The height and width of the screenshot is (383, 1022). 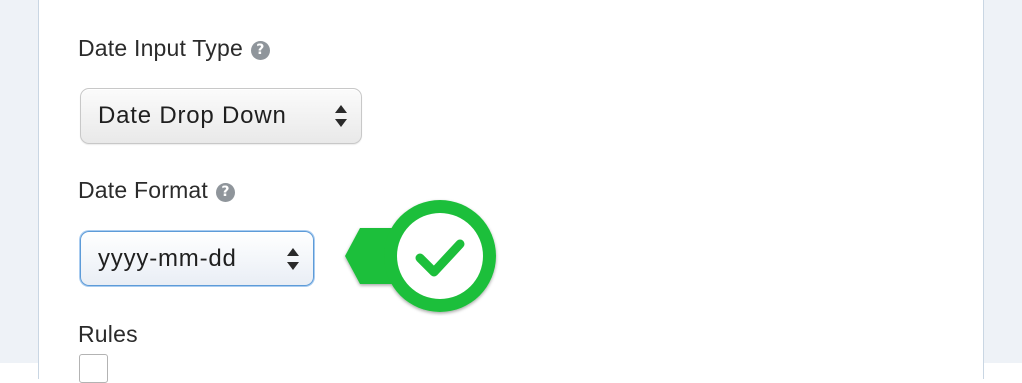 What do you see at coordinates (143, 190) in the screenshot?
I see `date-format-label-text: Date Format` at bounding box center [143, 190].